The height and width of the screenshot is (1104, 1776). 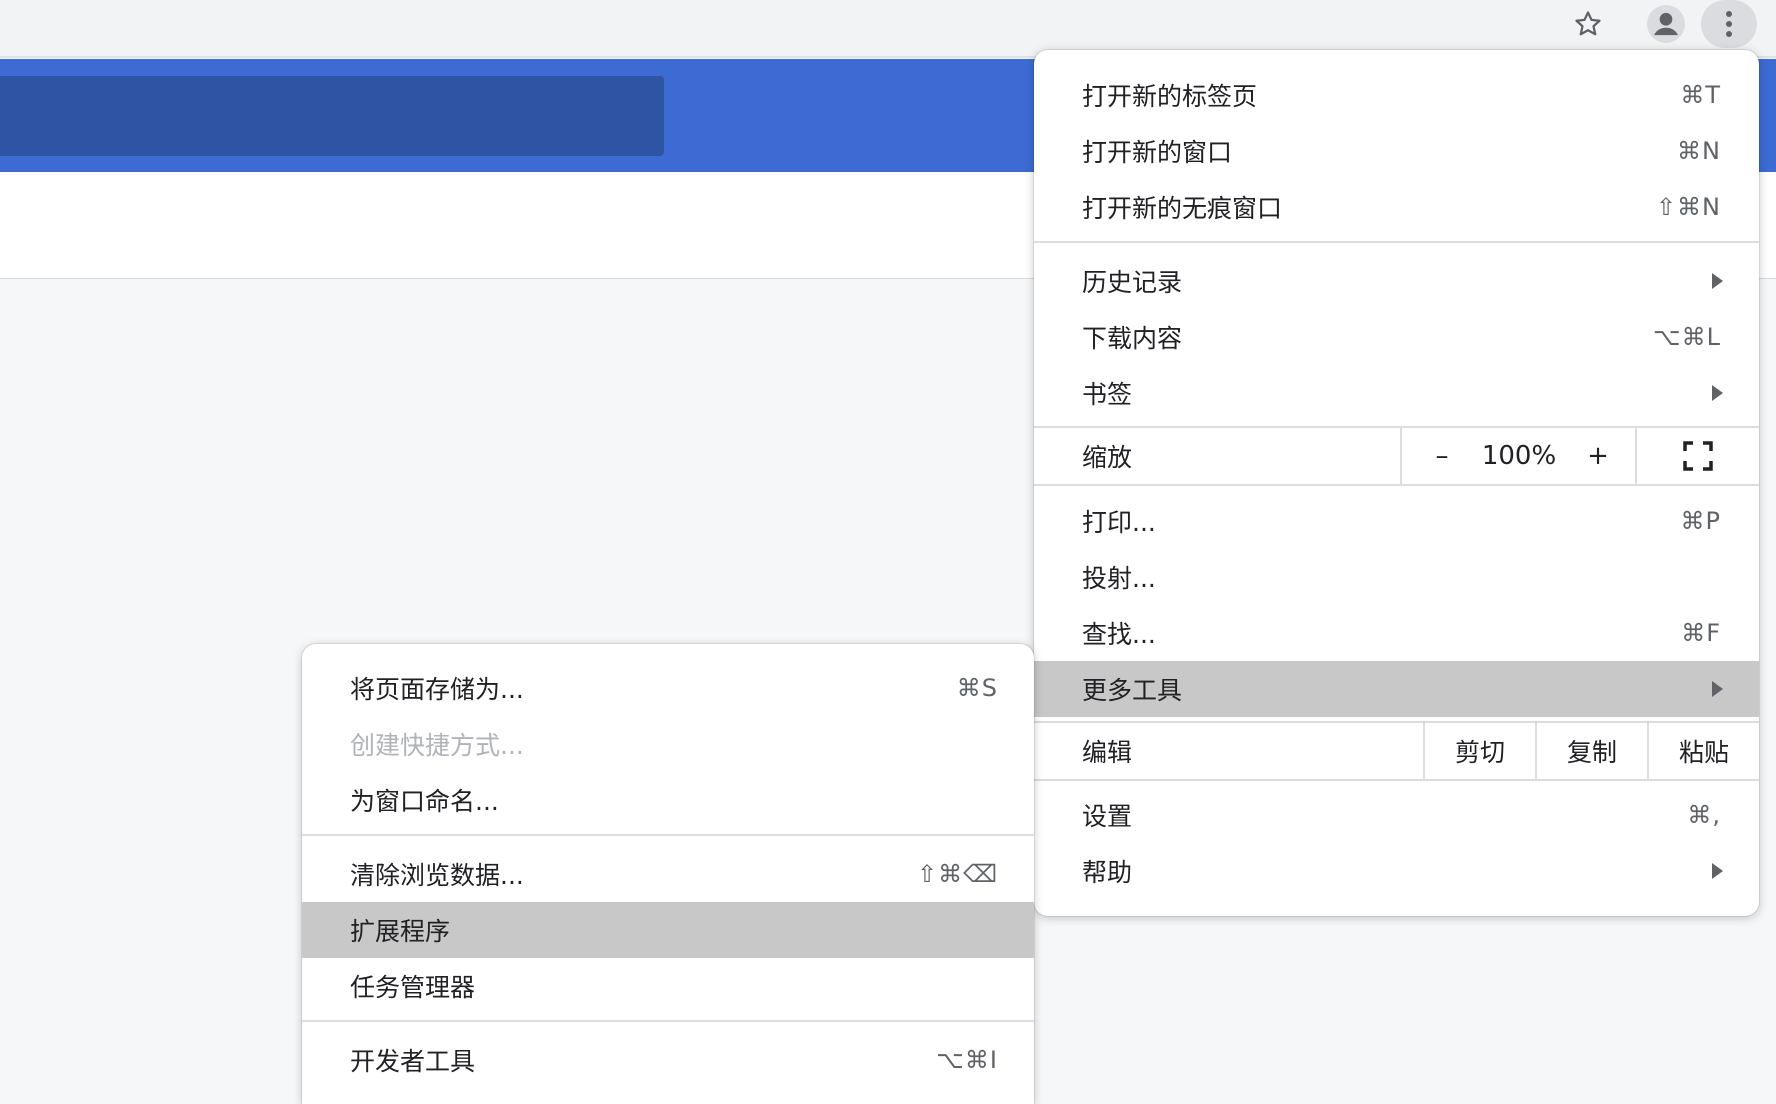 I want to click on menu-item-settings: 设置 ⌘,, so click(x=1396, y=815).